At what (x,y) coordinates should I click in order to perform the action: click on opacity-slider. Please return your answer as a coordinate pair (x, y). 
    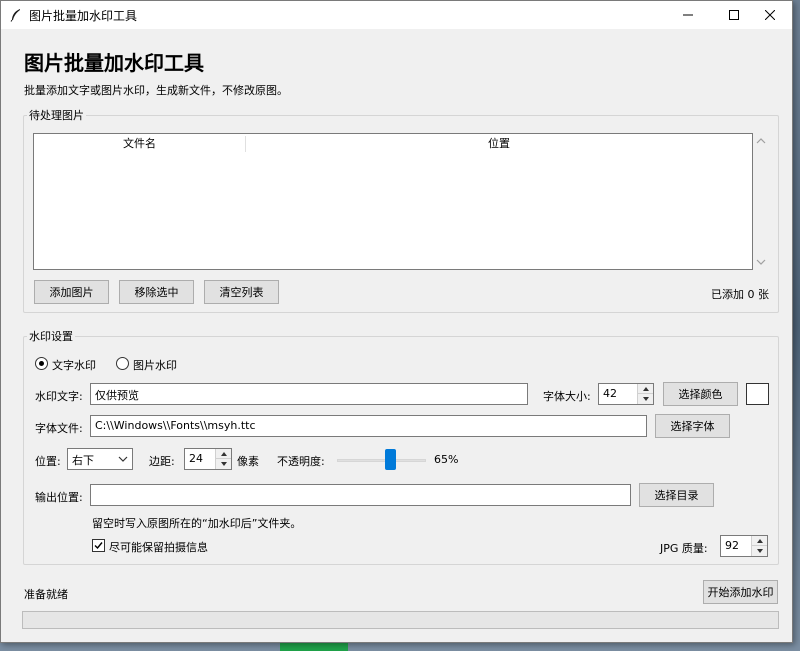
    Looking at the image, I should click on (381, 460).